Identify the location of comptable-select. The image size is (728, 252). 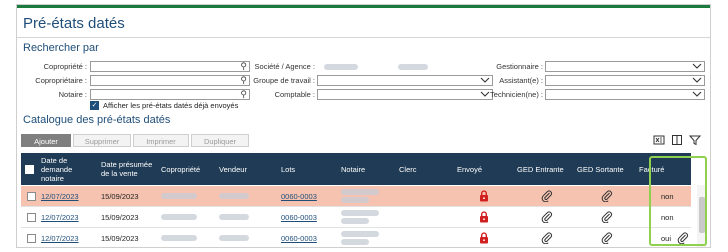
(405, 94).